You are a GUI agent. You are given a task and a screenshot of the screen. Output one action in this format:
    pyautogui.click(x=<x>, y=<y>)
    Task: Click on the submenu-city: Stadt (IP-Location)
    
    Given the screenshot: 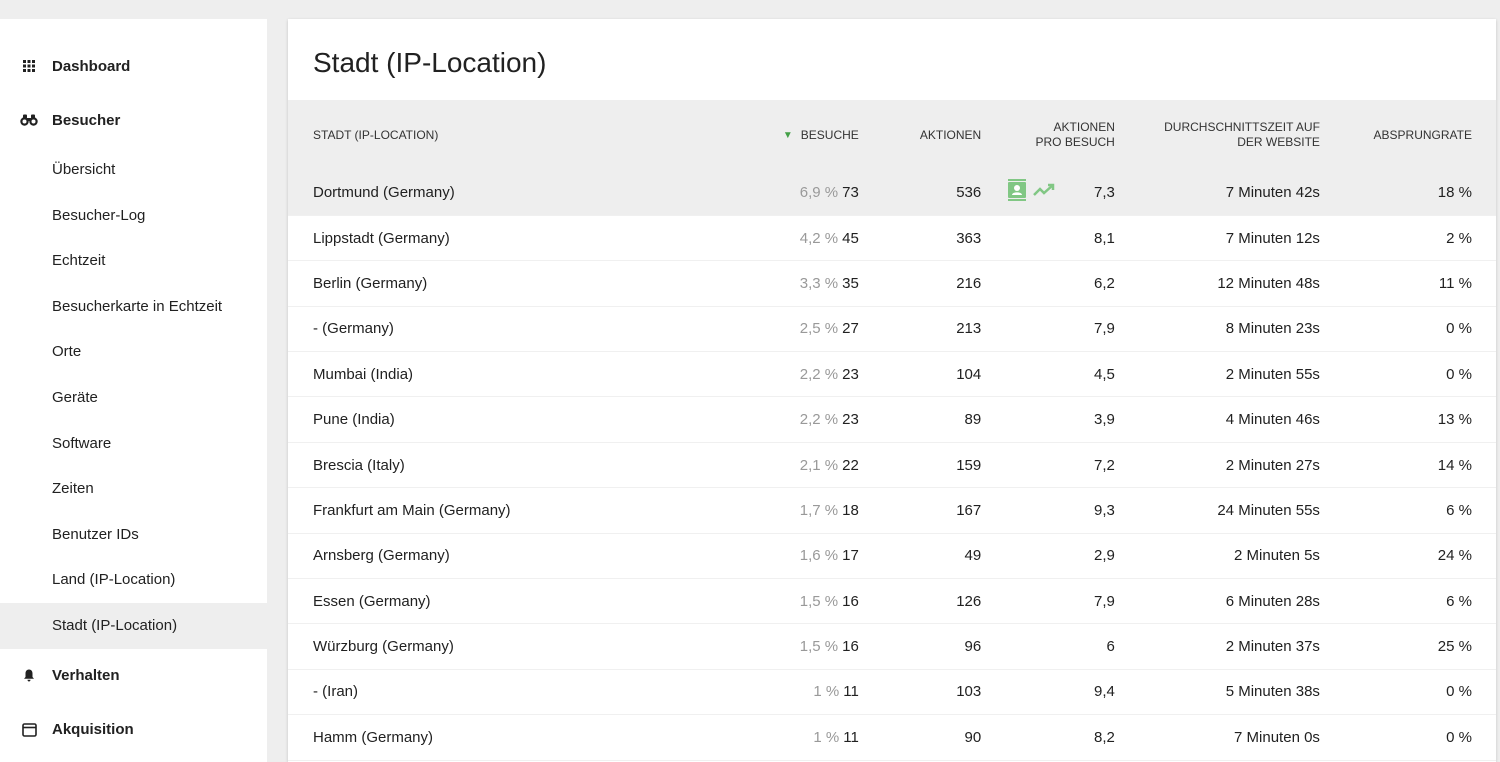 What is the action you would take?
    pyautogui.click(x=133, y=625)
    